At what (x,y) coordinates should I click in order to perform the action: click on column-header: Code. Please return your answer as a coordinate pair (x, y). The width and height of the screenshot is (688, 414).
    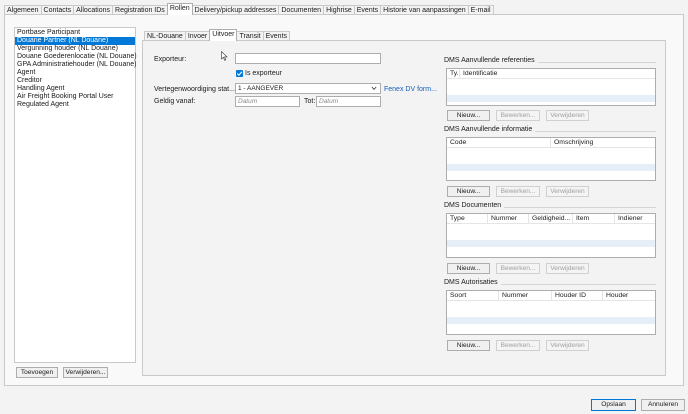
    Looking at the image, I should click on (499, 142).